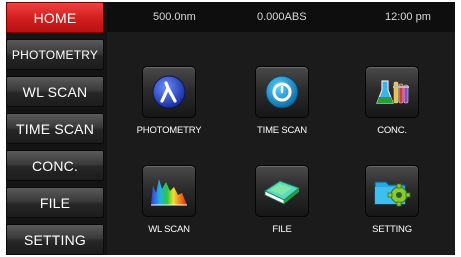 The image size is (461, 257). I want to click on absorbance-readout: 0.000ABS, so click(282, 17).